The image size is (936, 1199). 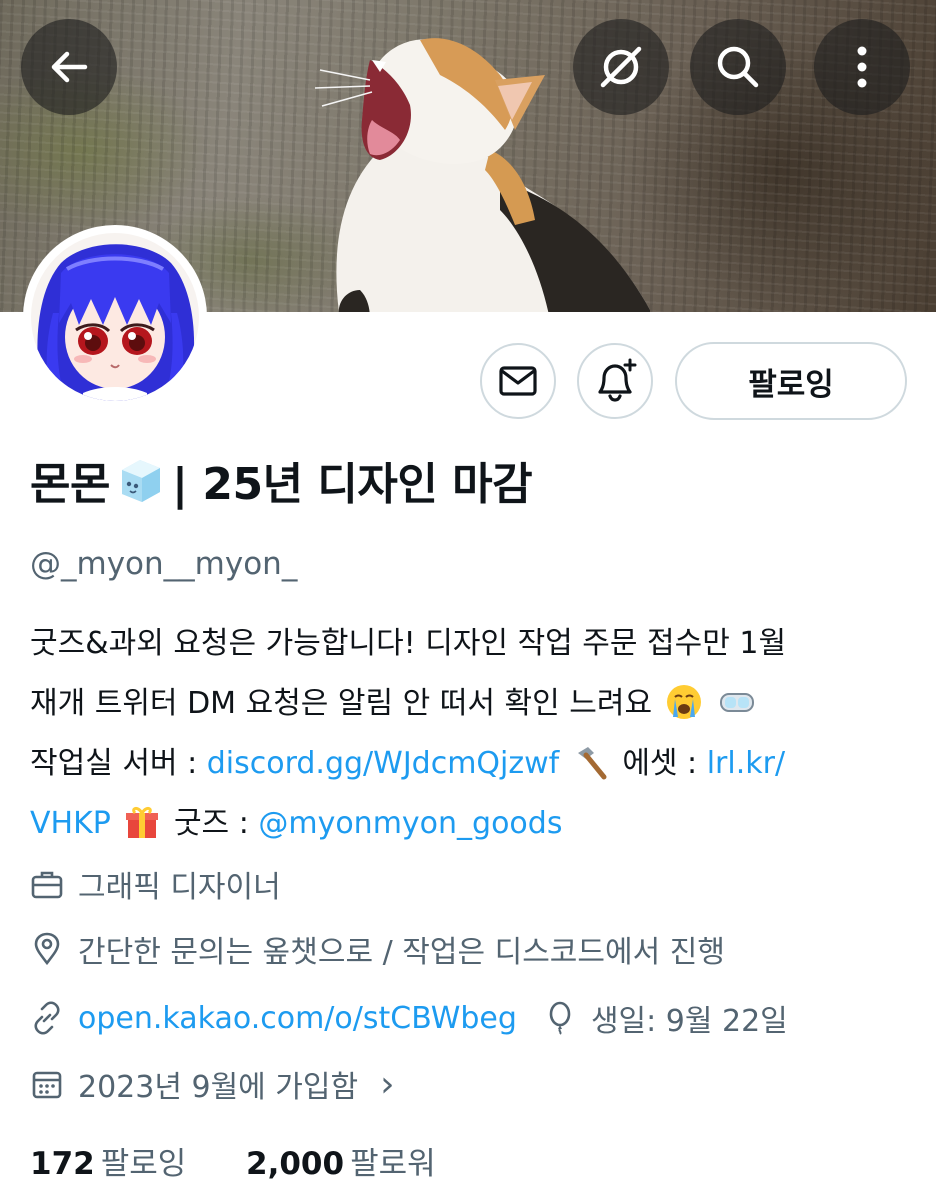 I want to click on following-button: 팔로잉, so click(x=791, y=381).